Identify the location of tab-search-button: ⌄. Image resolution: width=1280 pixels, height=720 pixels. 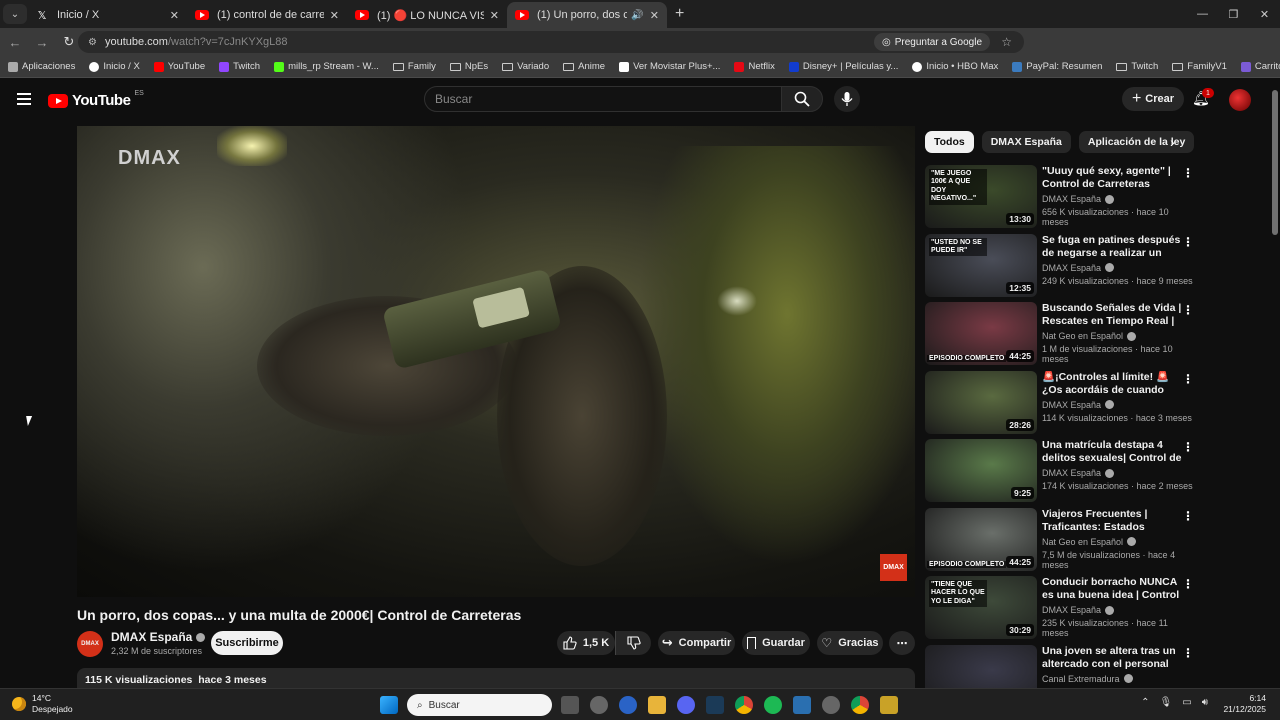
(15, 14).